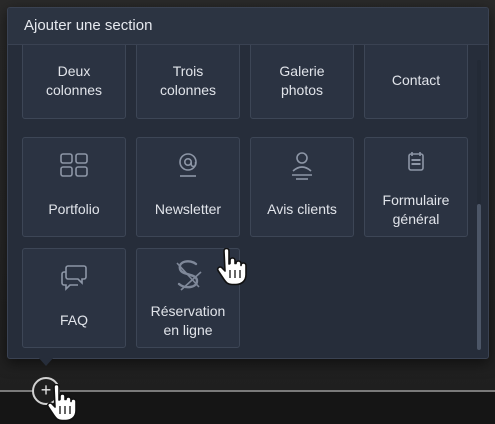  What do you see at coordinates (188, 330) in the screenshot?
I see `section-card-label-line: en ligne` at bounding box center [188, 330].